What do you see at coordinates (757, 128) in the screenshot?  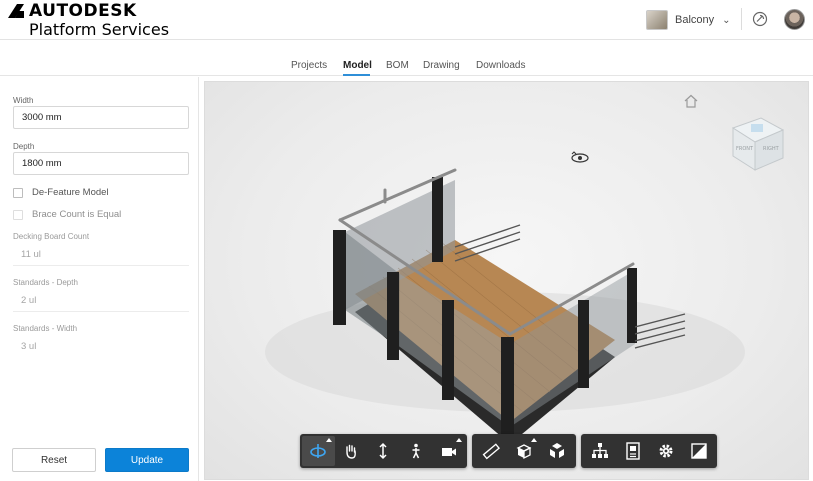 I see `viewcube-top-face` at bounding box center [757, 128].